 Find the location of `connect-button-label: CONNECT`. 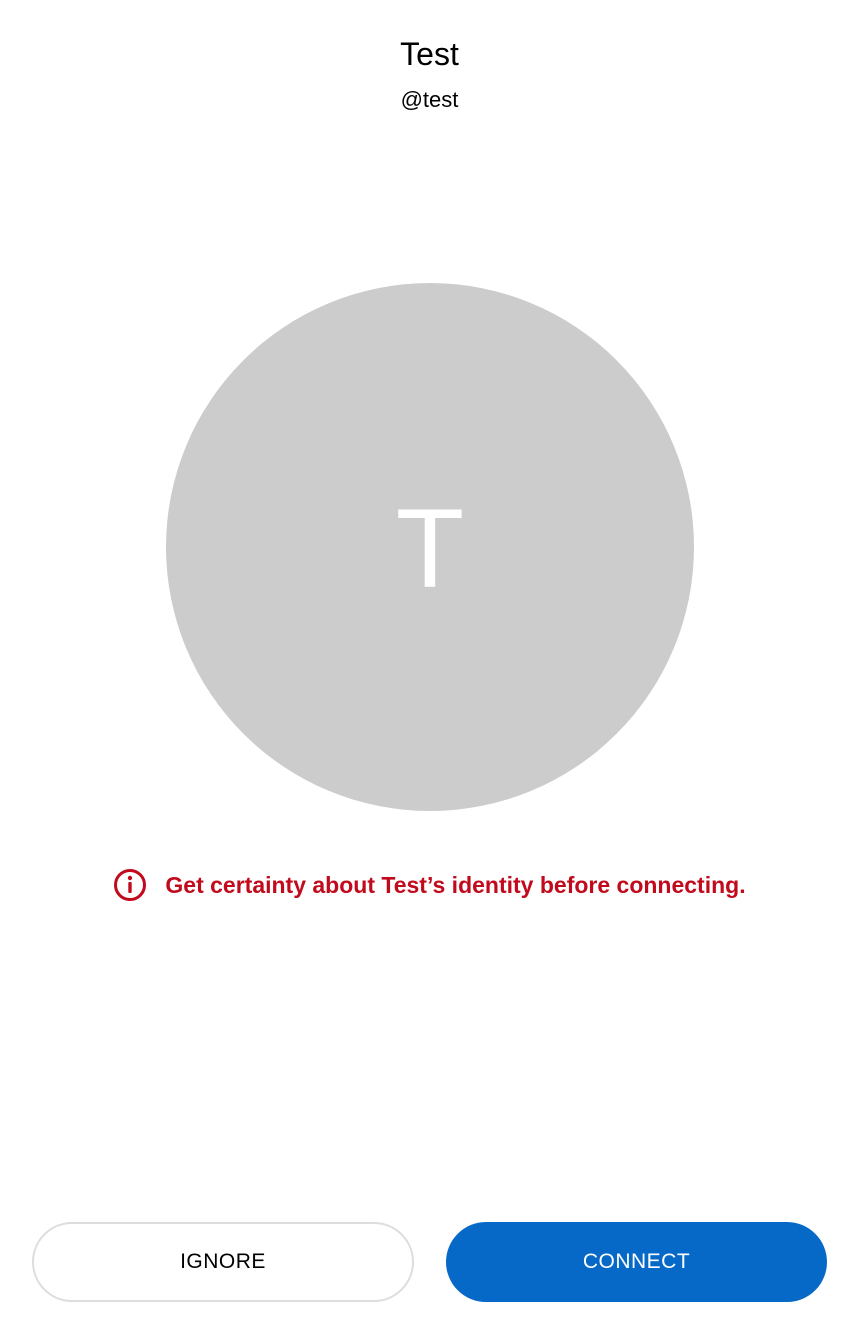

connect-button-label: CONNECT is located at coordinates (636, 1261).